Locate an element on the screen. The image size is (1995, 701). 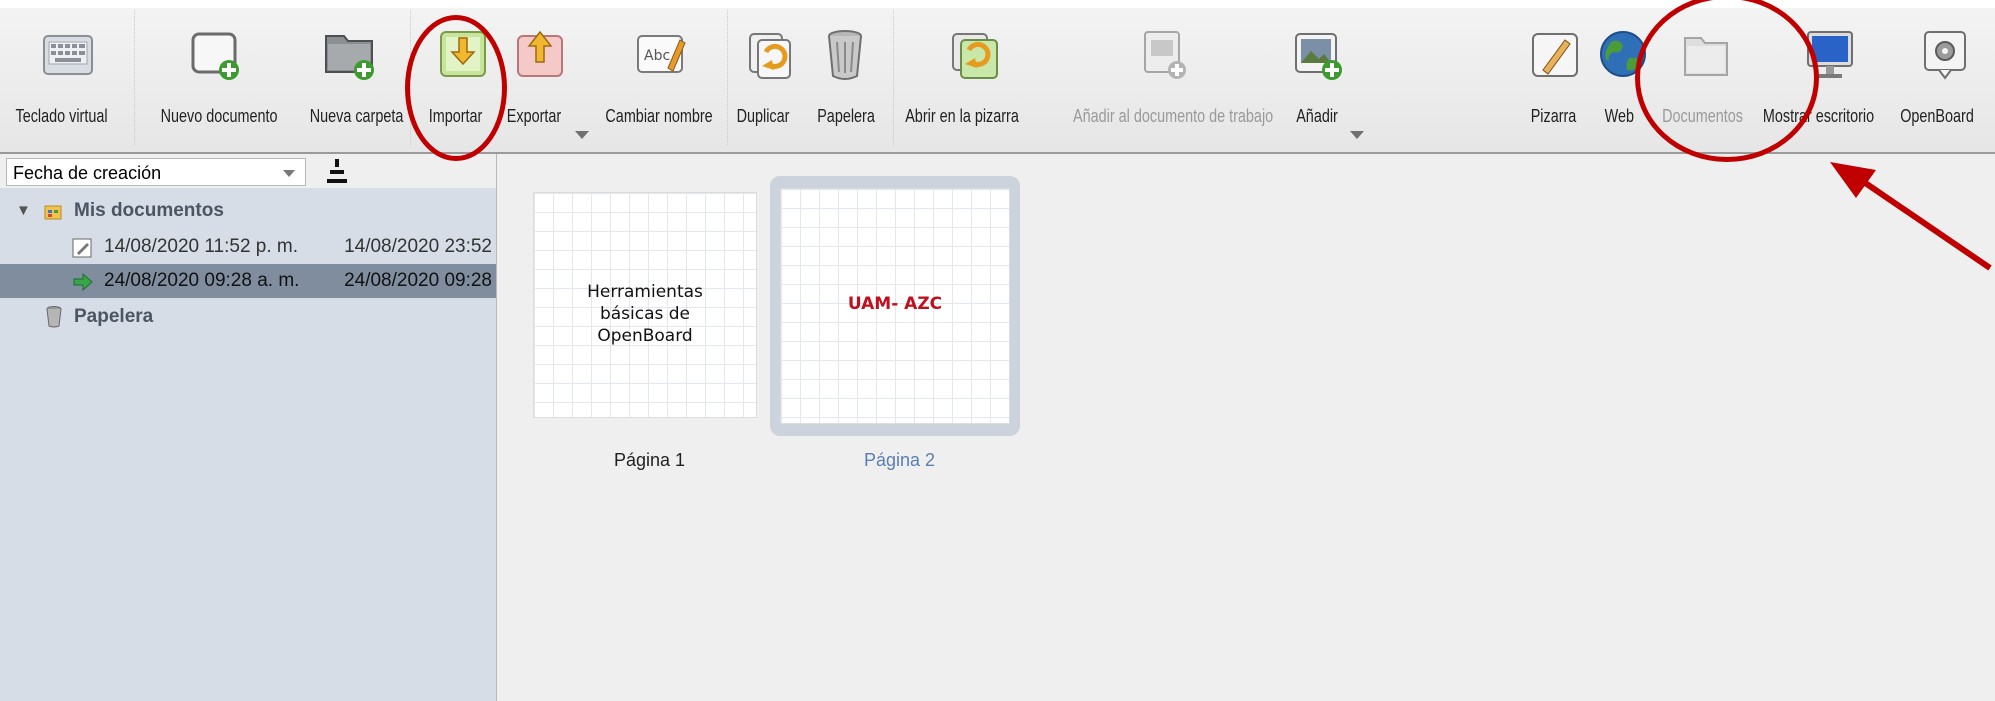
sort-bar: Fecha de creación is located at coordinates (248, 171).